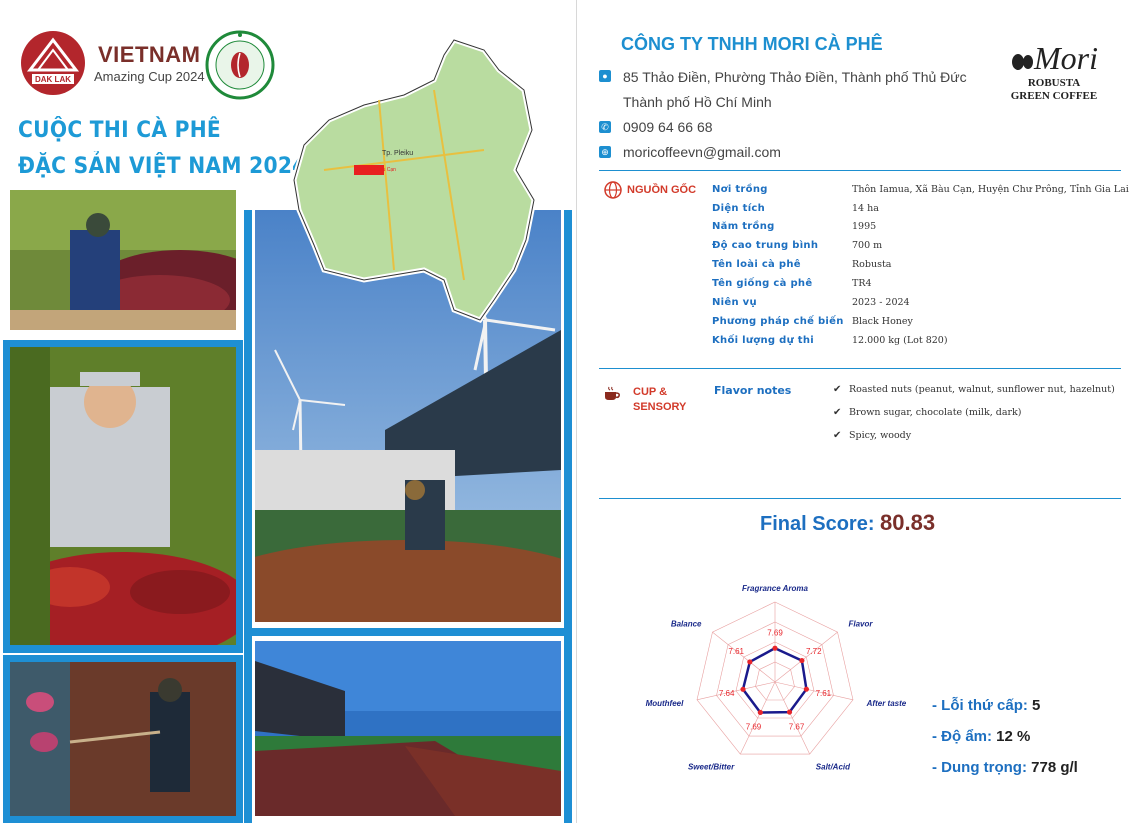  Describe the element at coordinates (765, 245) in the screenshot. I see `origin-key: Độ cao trung bình` at that location.